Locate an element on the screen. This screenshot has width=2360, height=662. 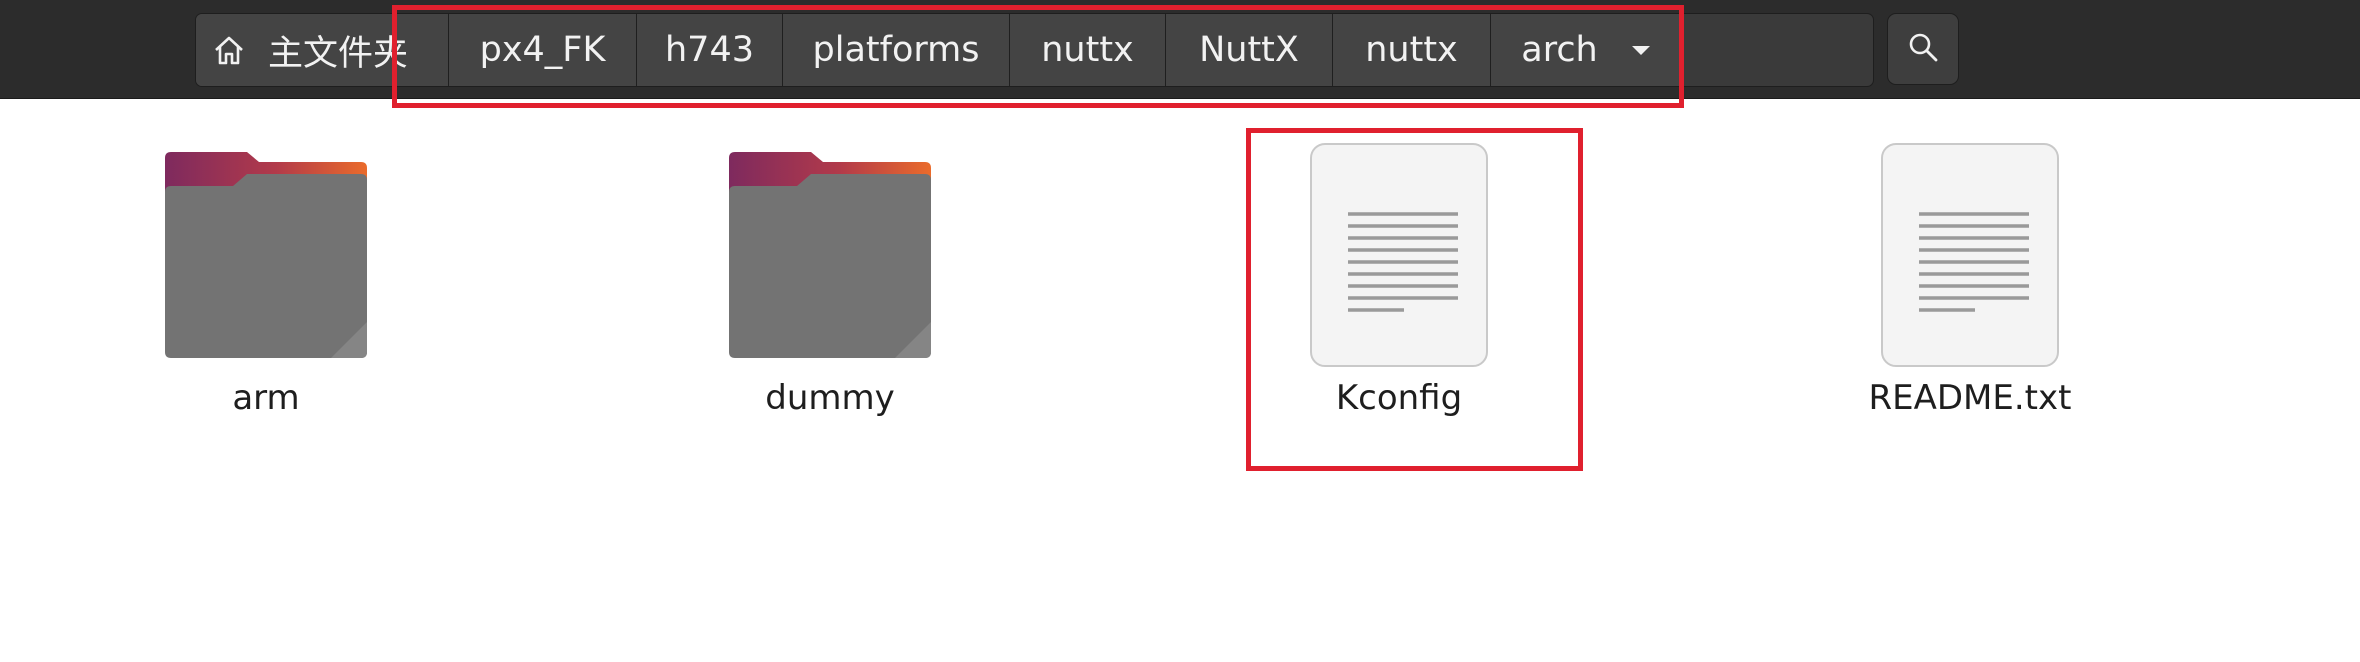
crumb-px4-fk: px4_FK is located at coordinates (543, 50).